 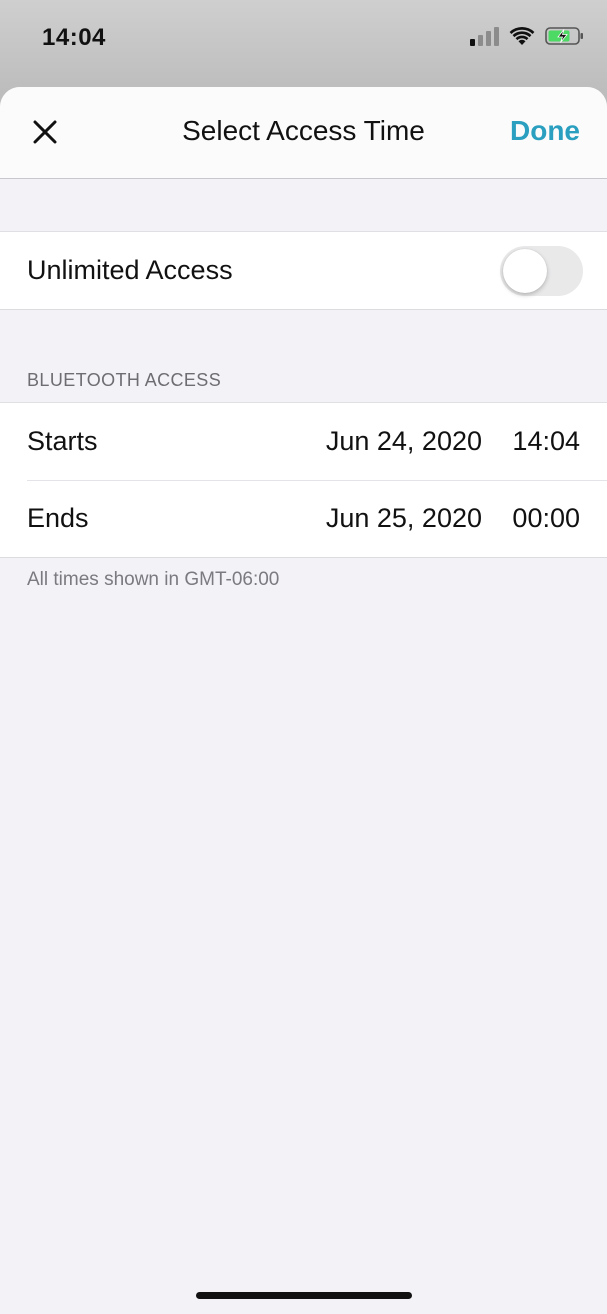 What do you see at coordinates (303, 133) in the screenshot?
I see `navigation-bar: Select Access Time Done` at bounding box center [303, 133].